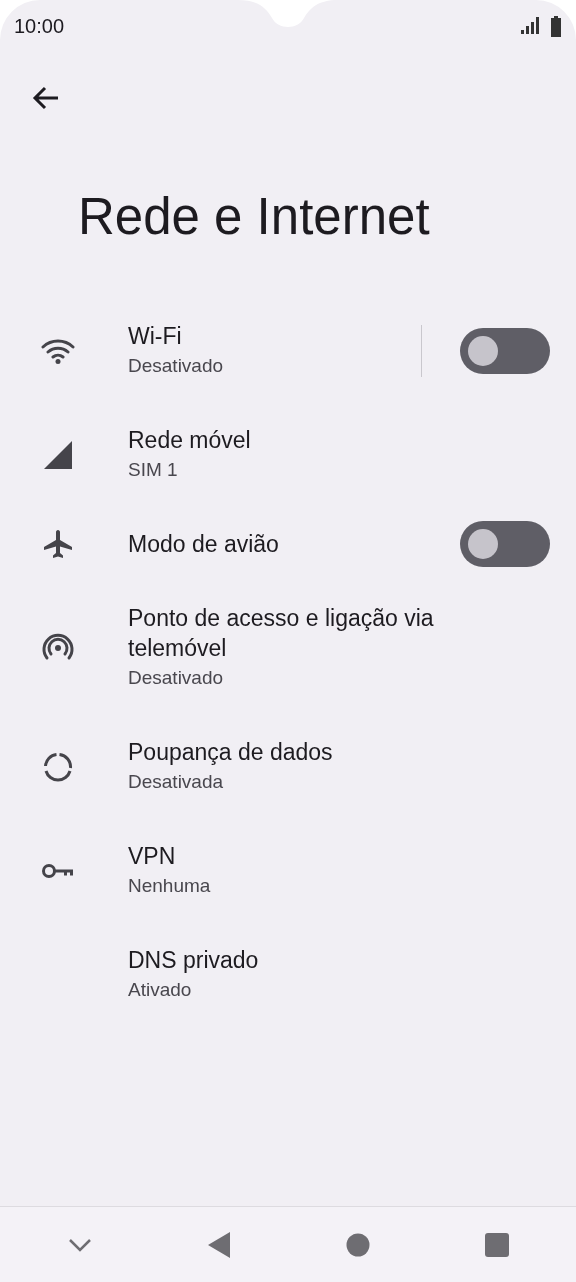 The height and width of the screenshot is (1282, 576). What do you see at coordinates (58, 767) in the screenshot?
I see `data-saver-icon` at bounding box center [58, 767].